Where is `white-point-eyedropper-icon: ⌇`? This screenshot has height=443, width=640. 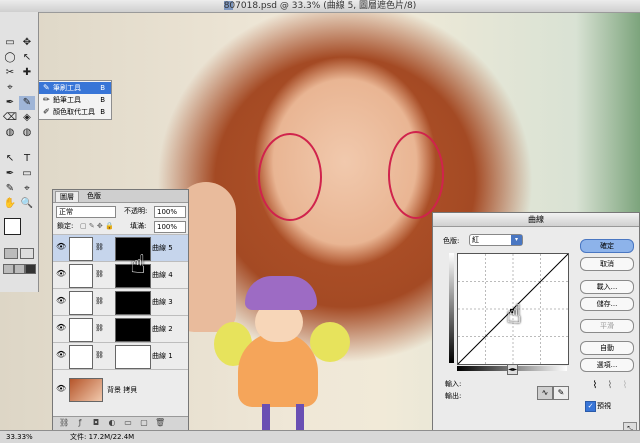
white-point-eyedropper-icon: ⌇ is located at coordinates (625, 386).